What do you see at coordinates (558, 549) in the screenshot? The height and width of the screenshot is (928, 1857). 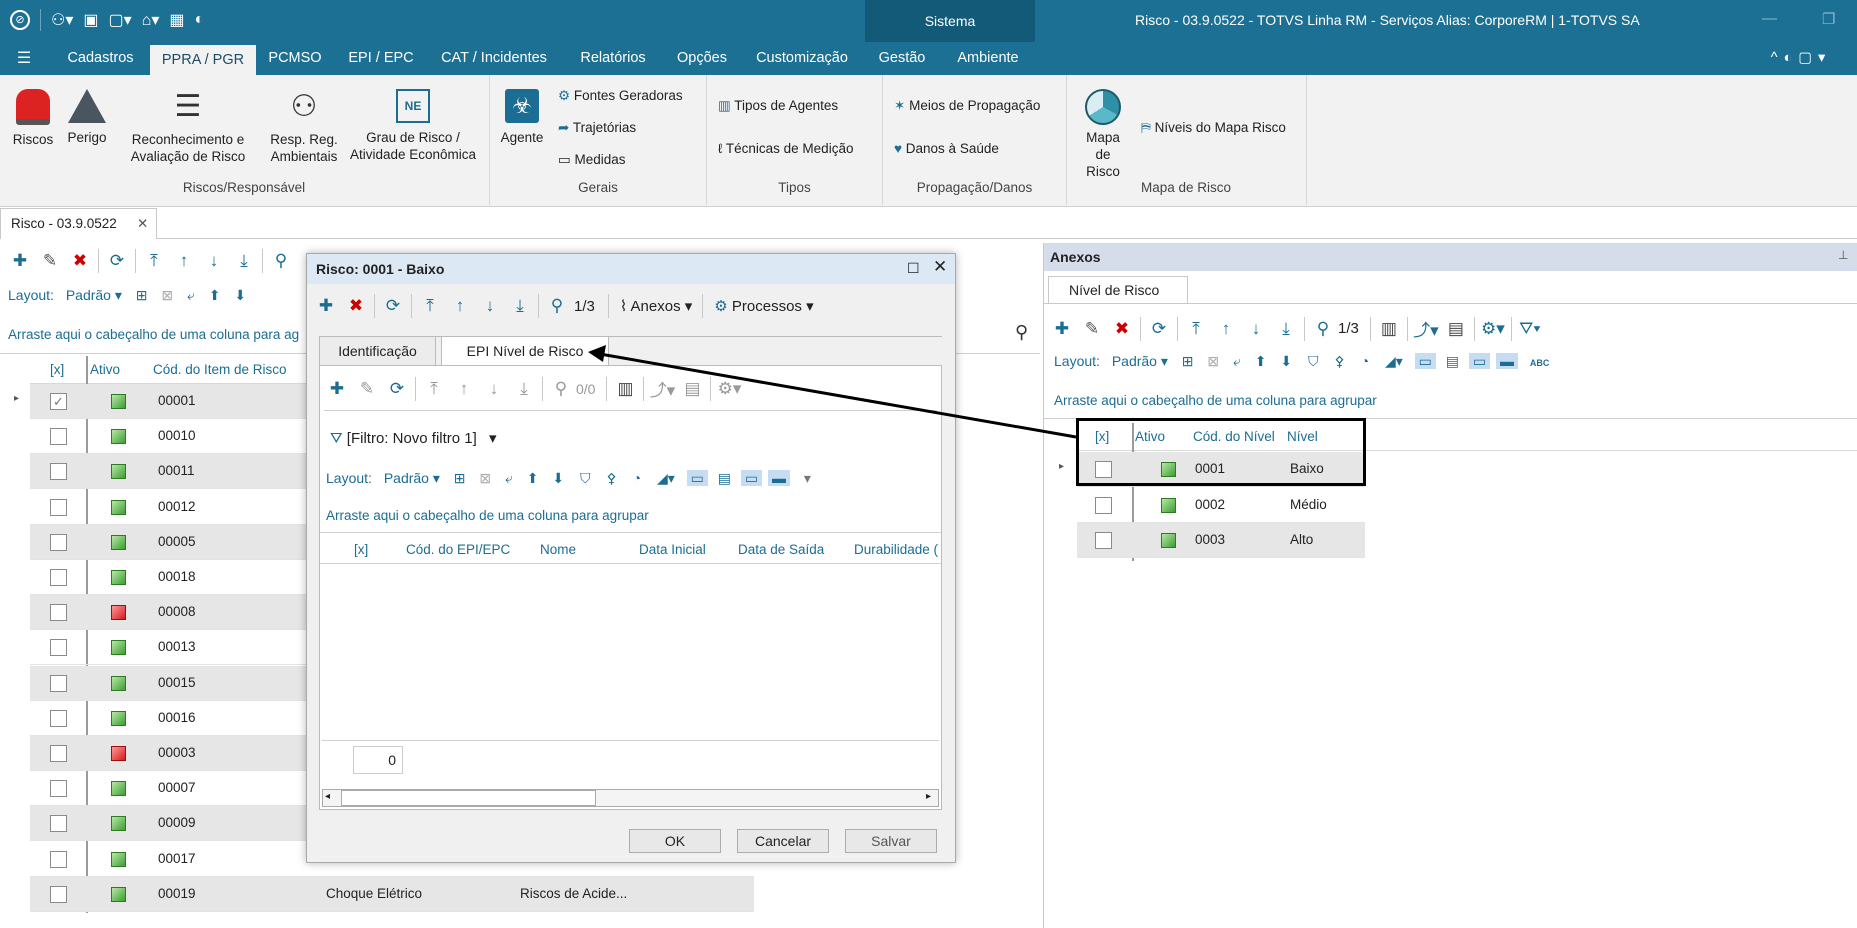 I see `col-nome: Nome` at bounding box center [558, 549].